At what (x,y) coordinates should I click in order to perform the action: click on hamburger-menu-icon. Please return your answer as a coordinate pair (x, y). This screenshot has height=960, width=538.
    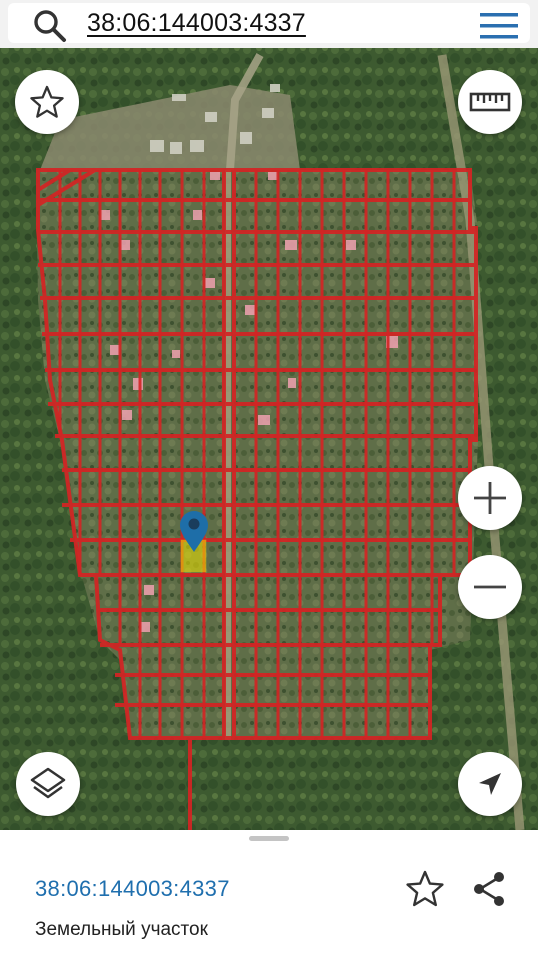
    Looking at the image, I should click on (499, 26).